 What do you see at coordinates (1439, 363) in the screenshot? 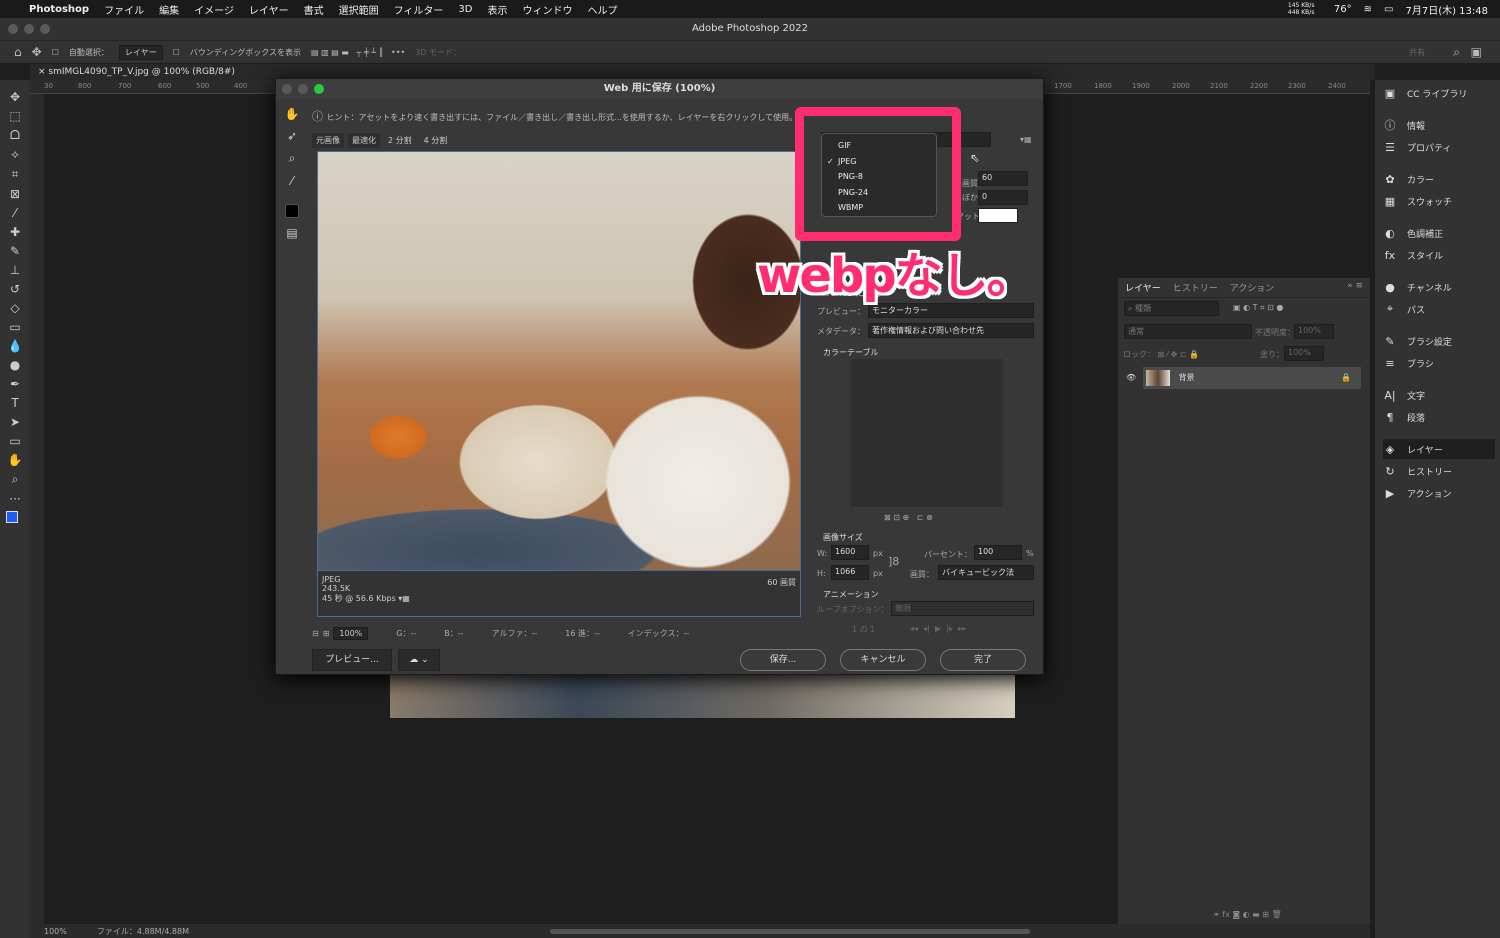
I see `panel-brushes: ≡ ブラシ` at bounding box center [1439, 363].